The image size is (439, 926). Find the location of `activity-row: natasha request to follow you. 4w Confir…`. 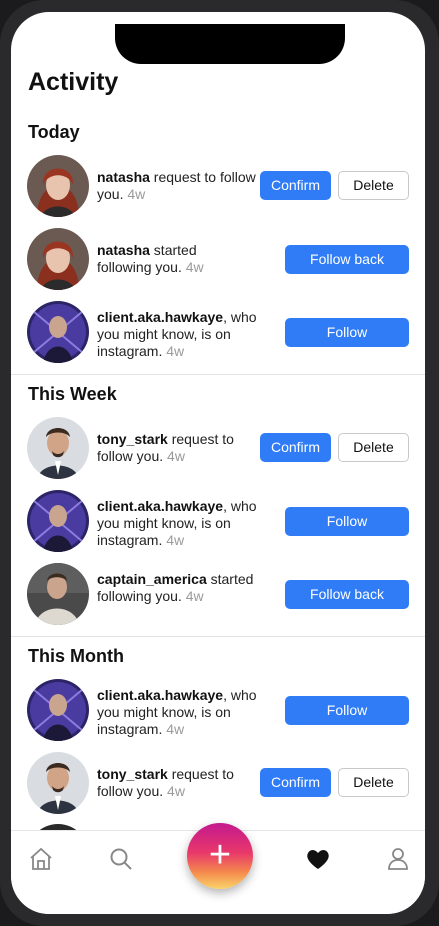

activity-row: natasha request to follow you. 4w Confir… is located at coordinates (218, 186).